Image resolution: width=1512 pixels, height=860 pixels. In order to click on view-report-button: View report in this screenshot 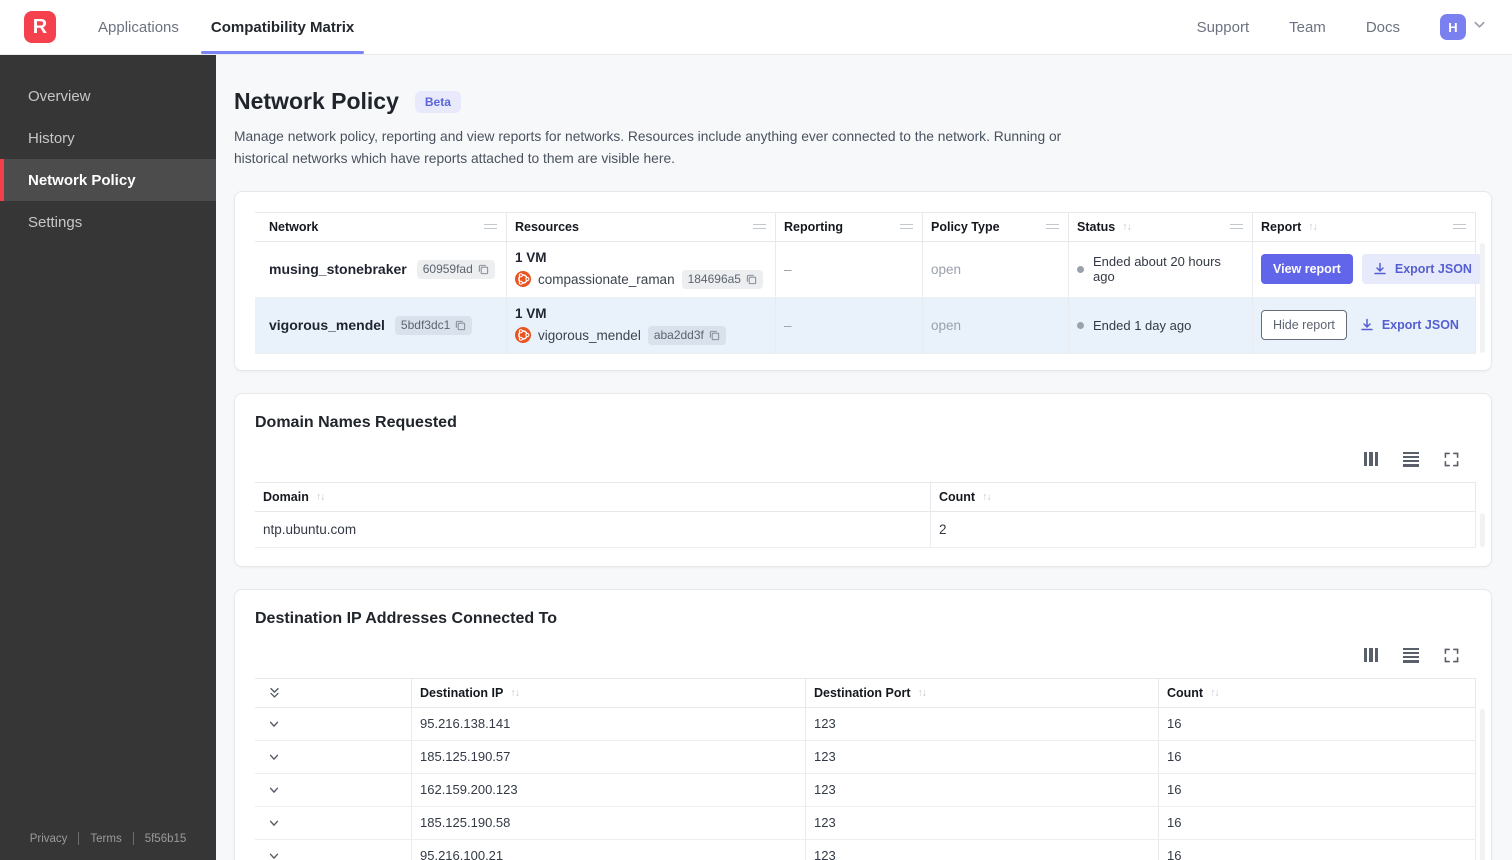, I will do `click(1307, 269)`.